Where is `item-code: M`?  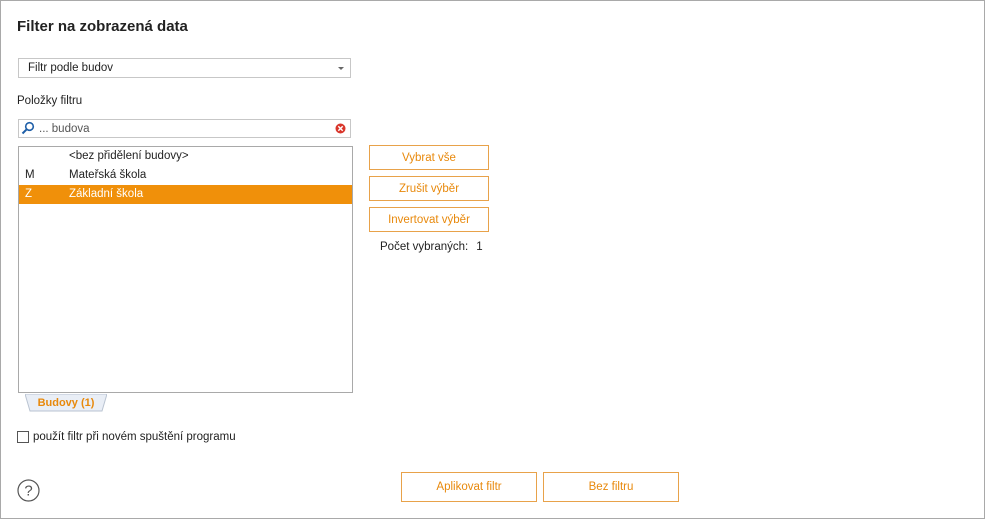
item-code: M is located at coordinates (30, 175).